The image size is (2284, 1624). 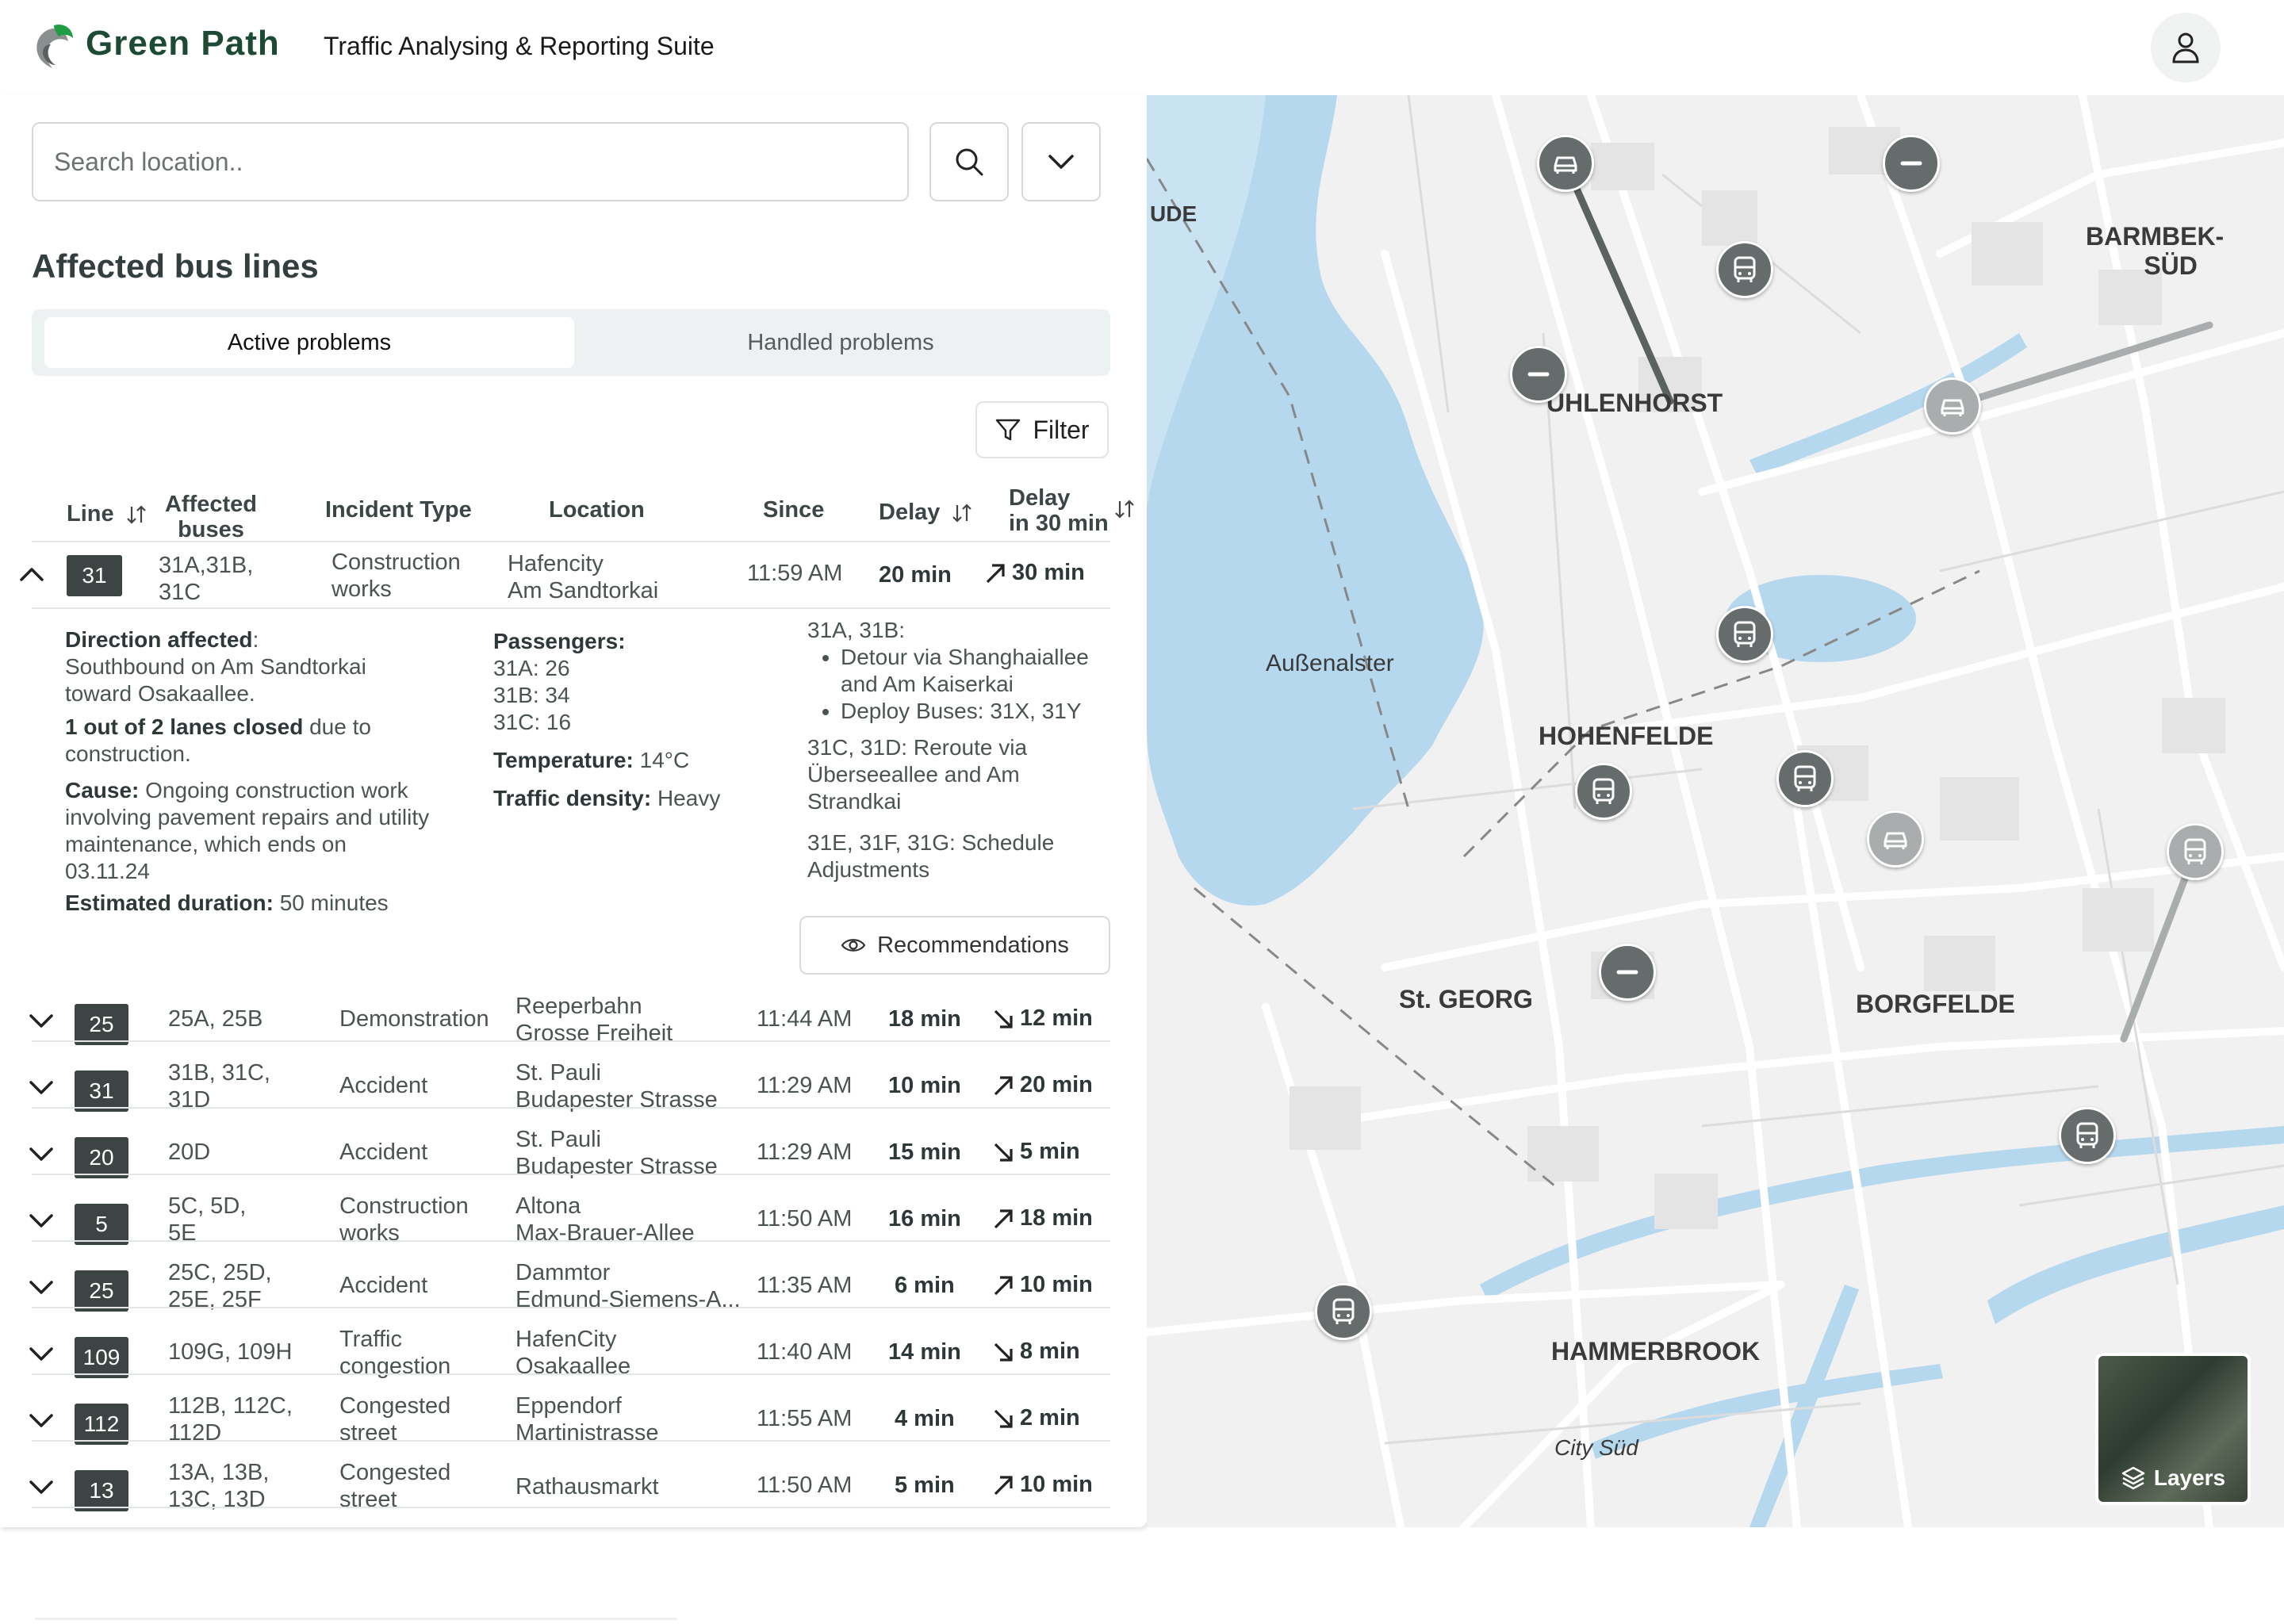 I want to click on search-button, so click(x=969, y=161).